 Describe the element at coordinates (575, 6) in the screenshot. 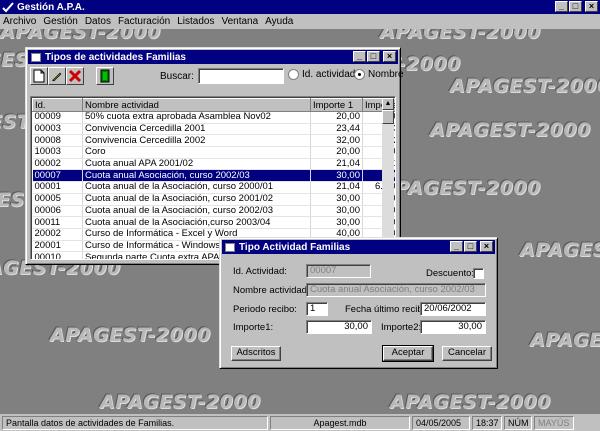

I see `app-maximize-button: □` at that location.